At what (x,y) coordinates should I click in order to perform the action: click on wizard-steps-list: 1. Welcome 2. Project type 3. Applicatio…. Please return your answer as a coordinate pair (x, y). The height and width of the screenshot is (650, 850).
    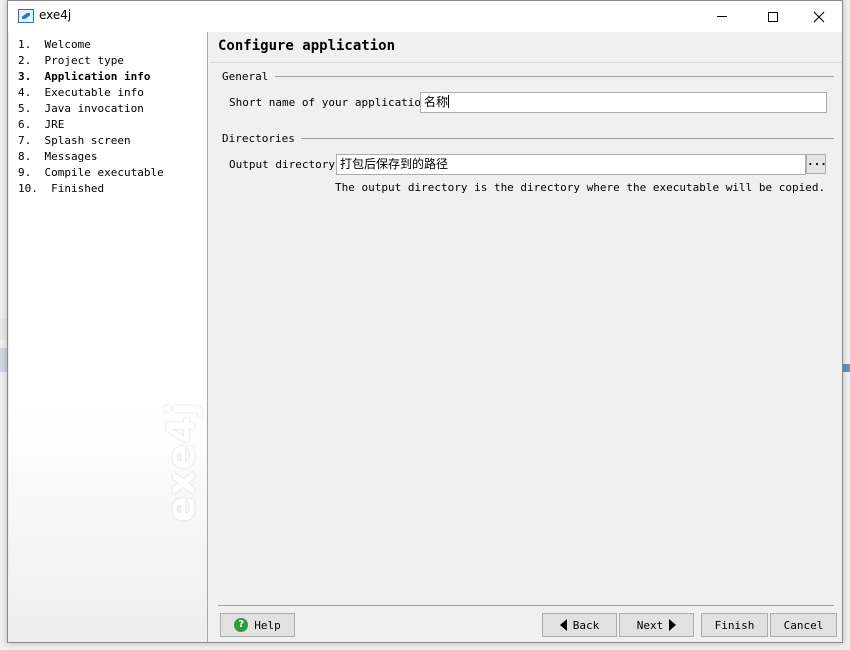
    Looking at the image, I should click on (91, 119).